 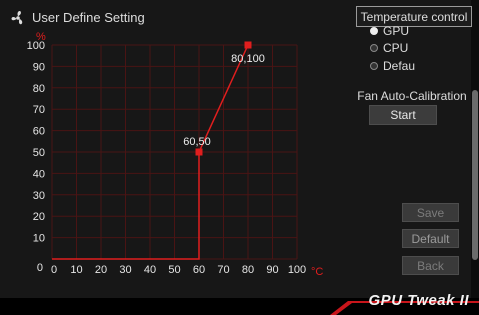 I want to click on radio-label-default: Defau, so click(x=399, y=66).